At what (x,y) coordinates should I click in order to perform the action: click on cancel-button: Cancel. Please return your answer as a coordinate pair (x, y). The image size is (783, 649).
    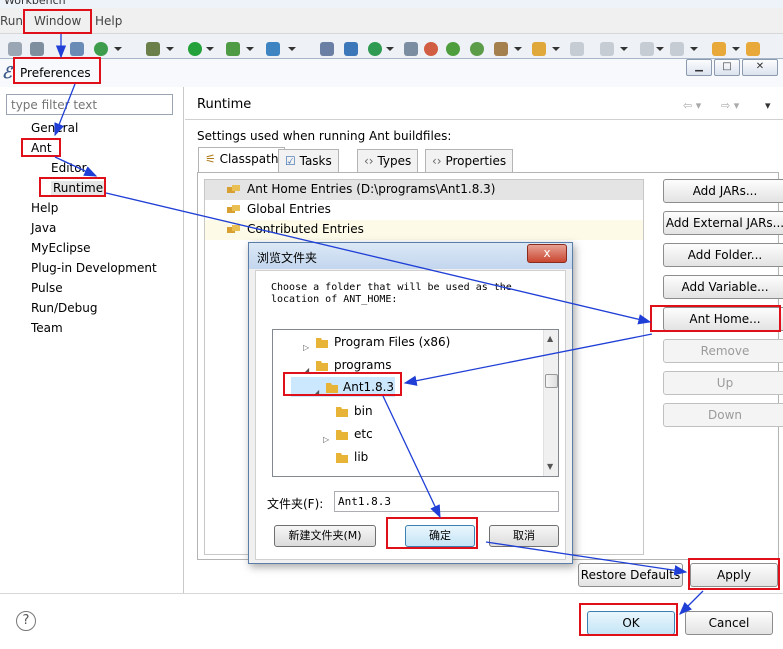
    Looking at the image, I should click on (729, 623).